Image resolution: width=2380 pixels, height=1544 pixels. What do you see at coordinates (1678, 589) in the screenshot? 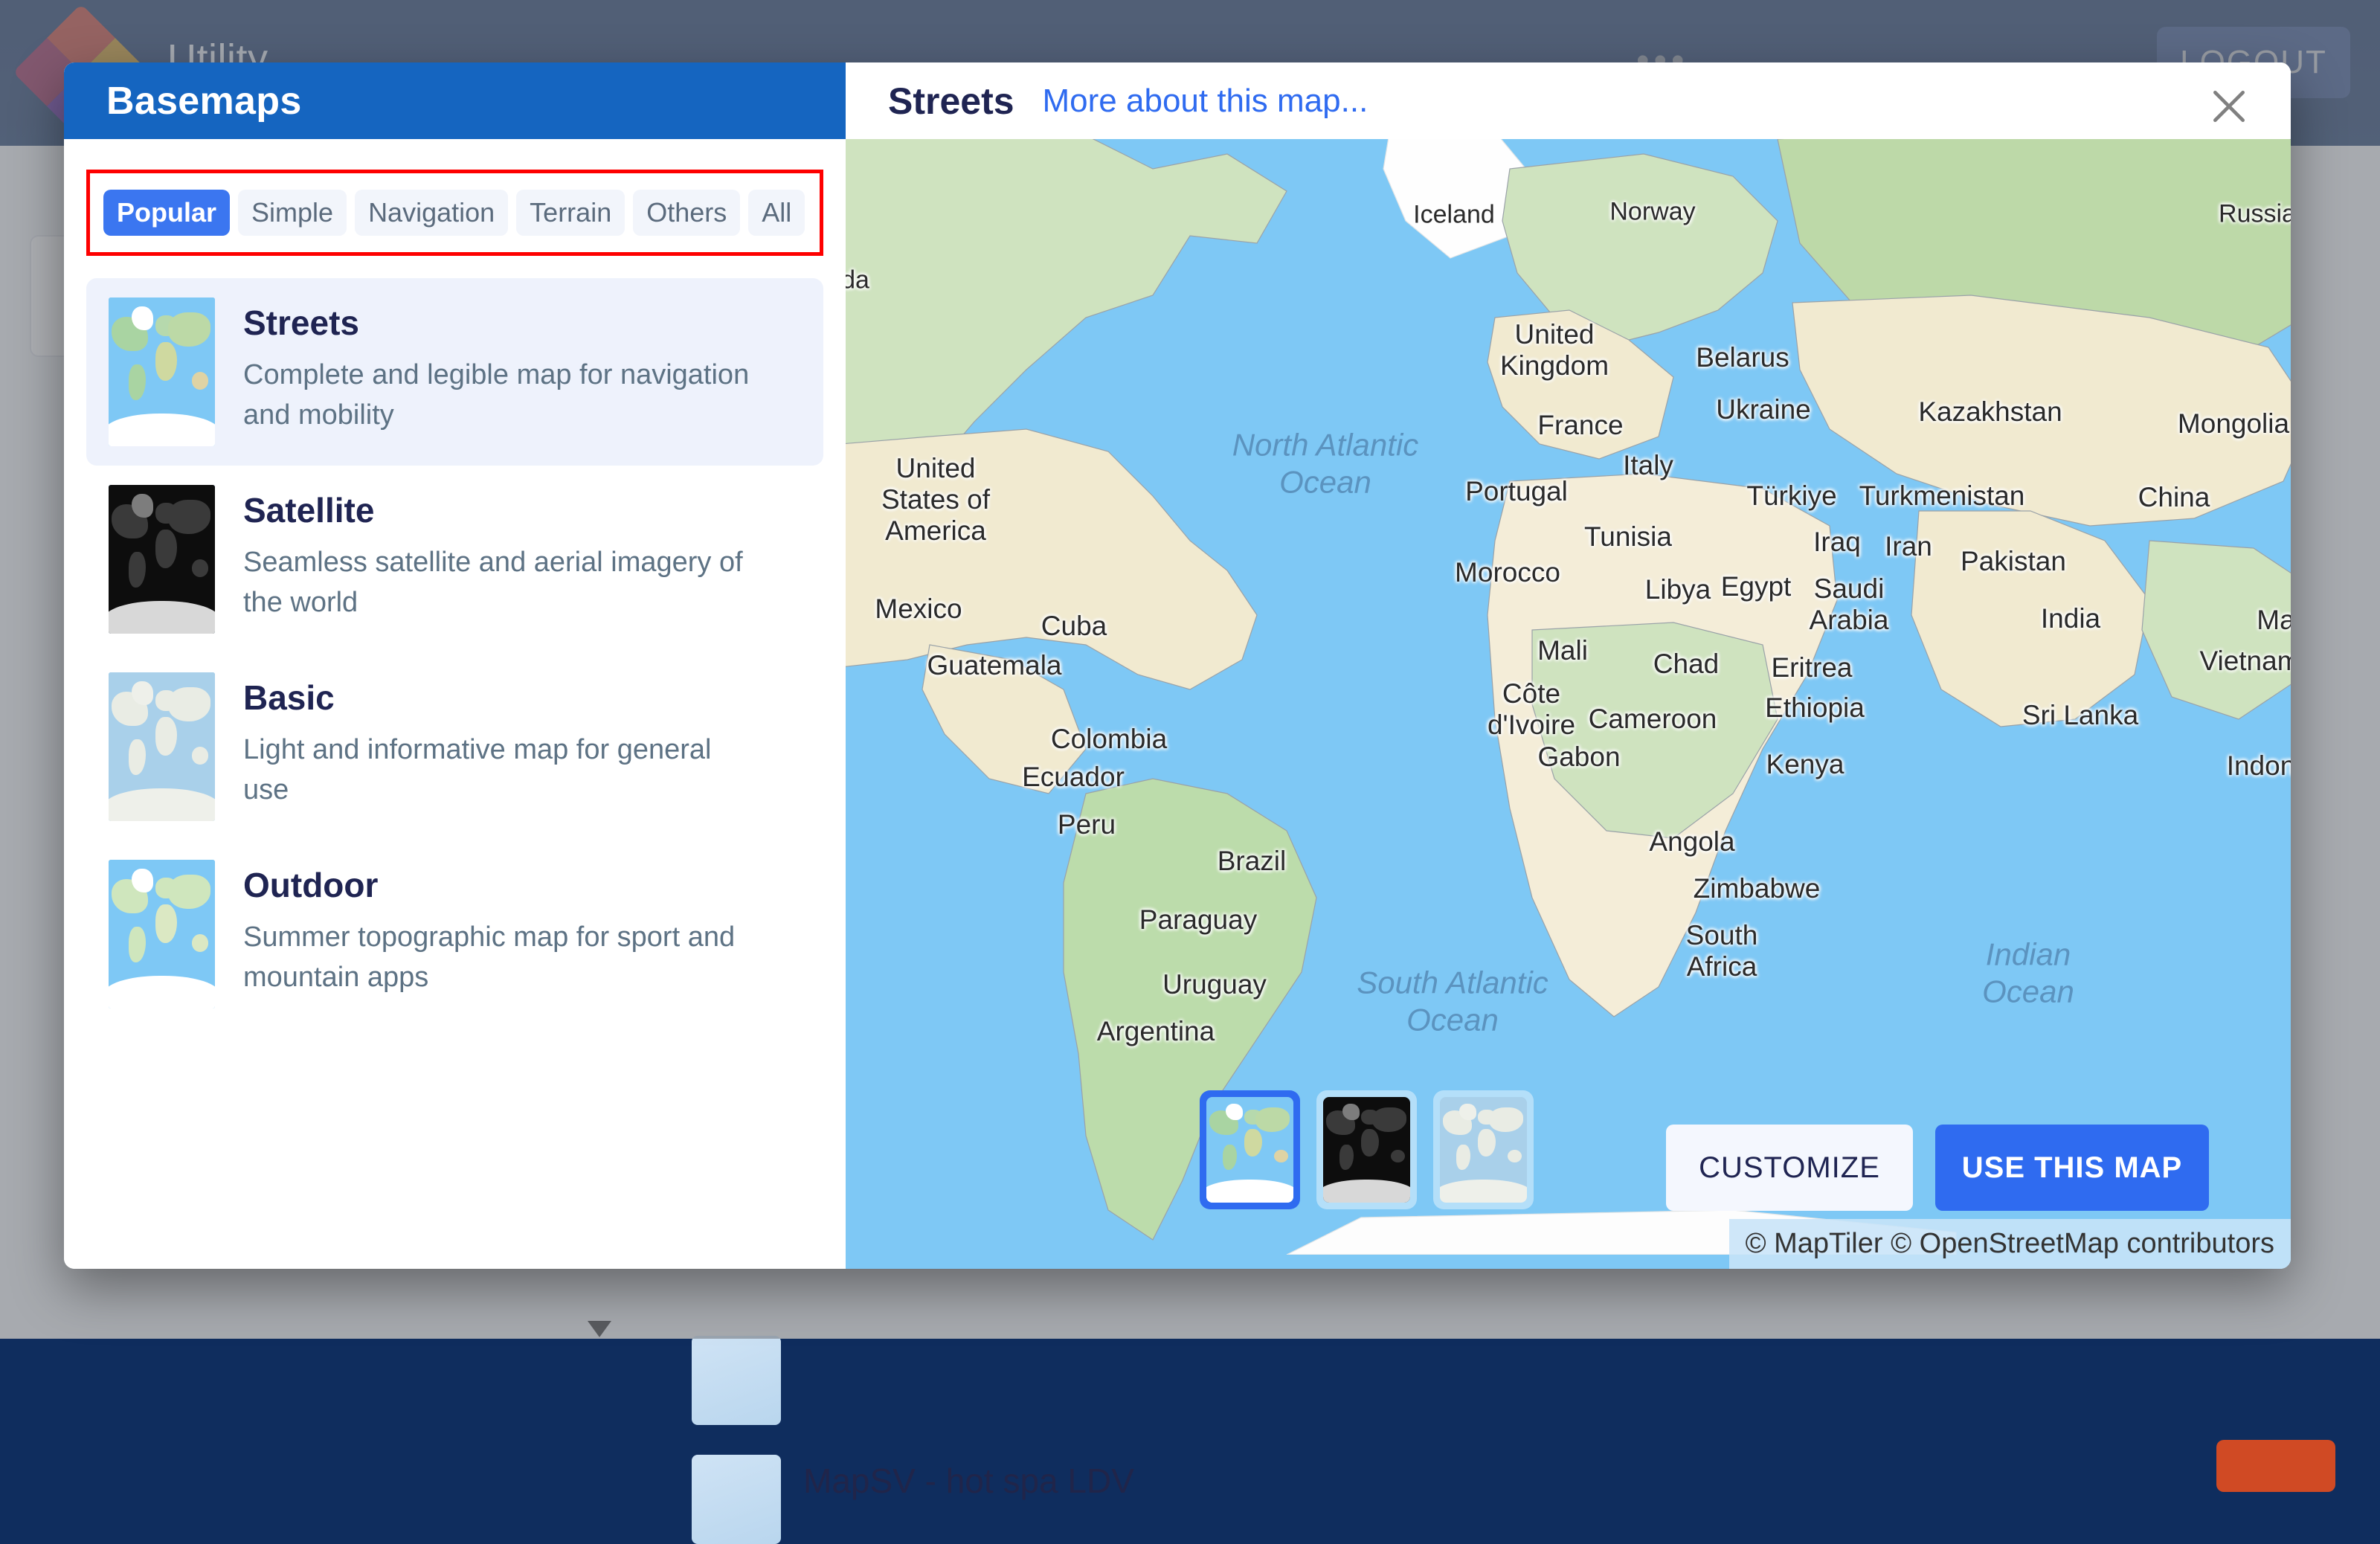
I see `map-label-libya: Libya` at bounding box center [1678, 589].